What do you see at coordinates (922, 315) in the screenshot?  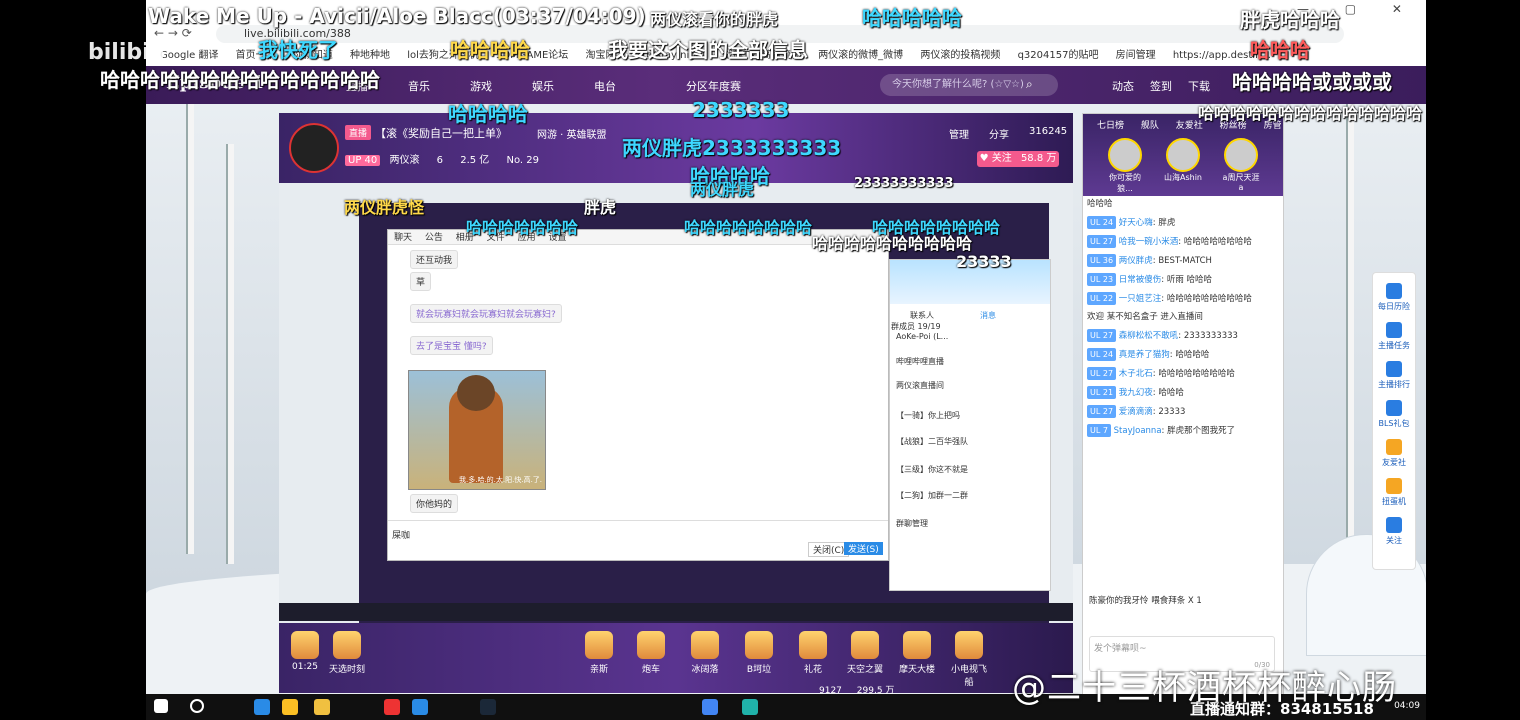 I see `friend-tab: 联系人` at bounding box center [922, 315].